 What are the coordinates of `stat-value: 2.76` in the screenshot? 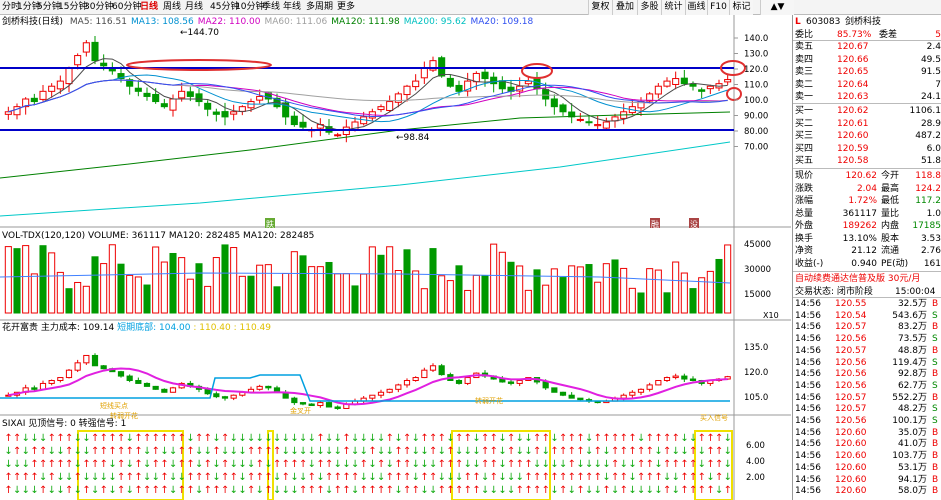 It's located at (930, 251).